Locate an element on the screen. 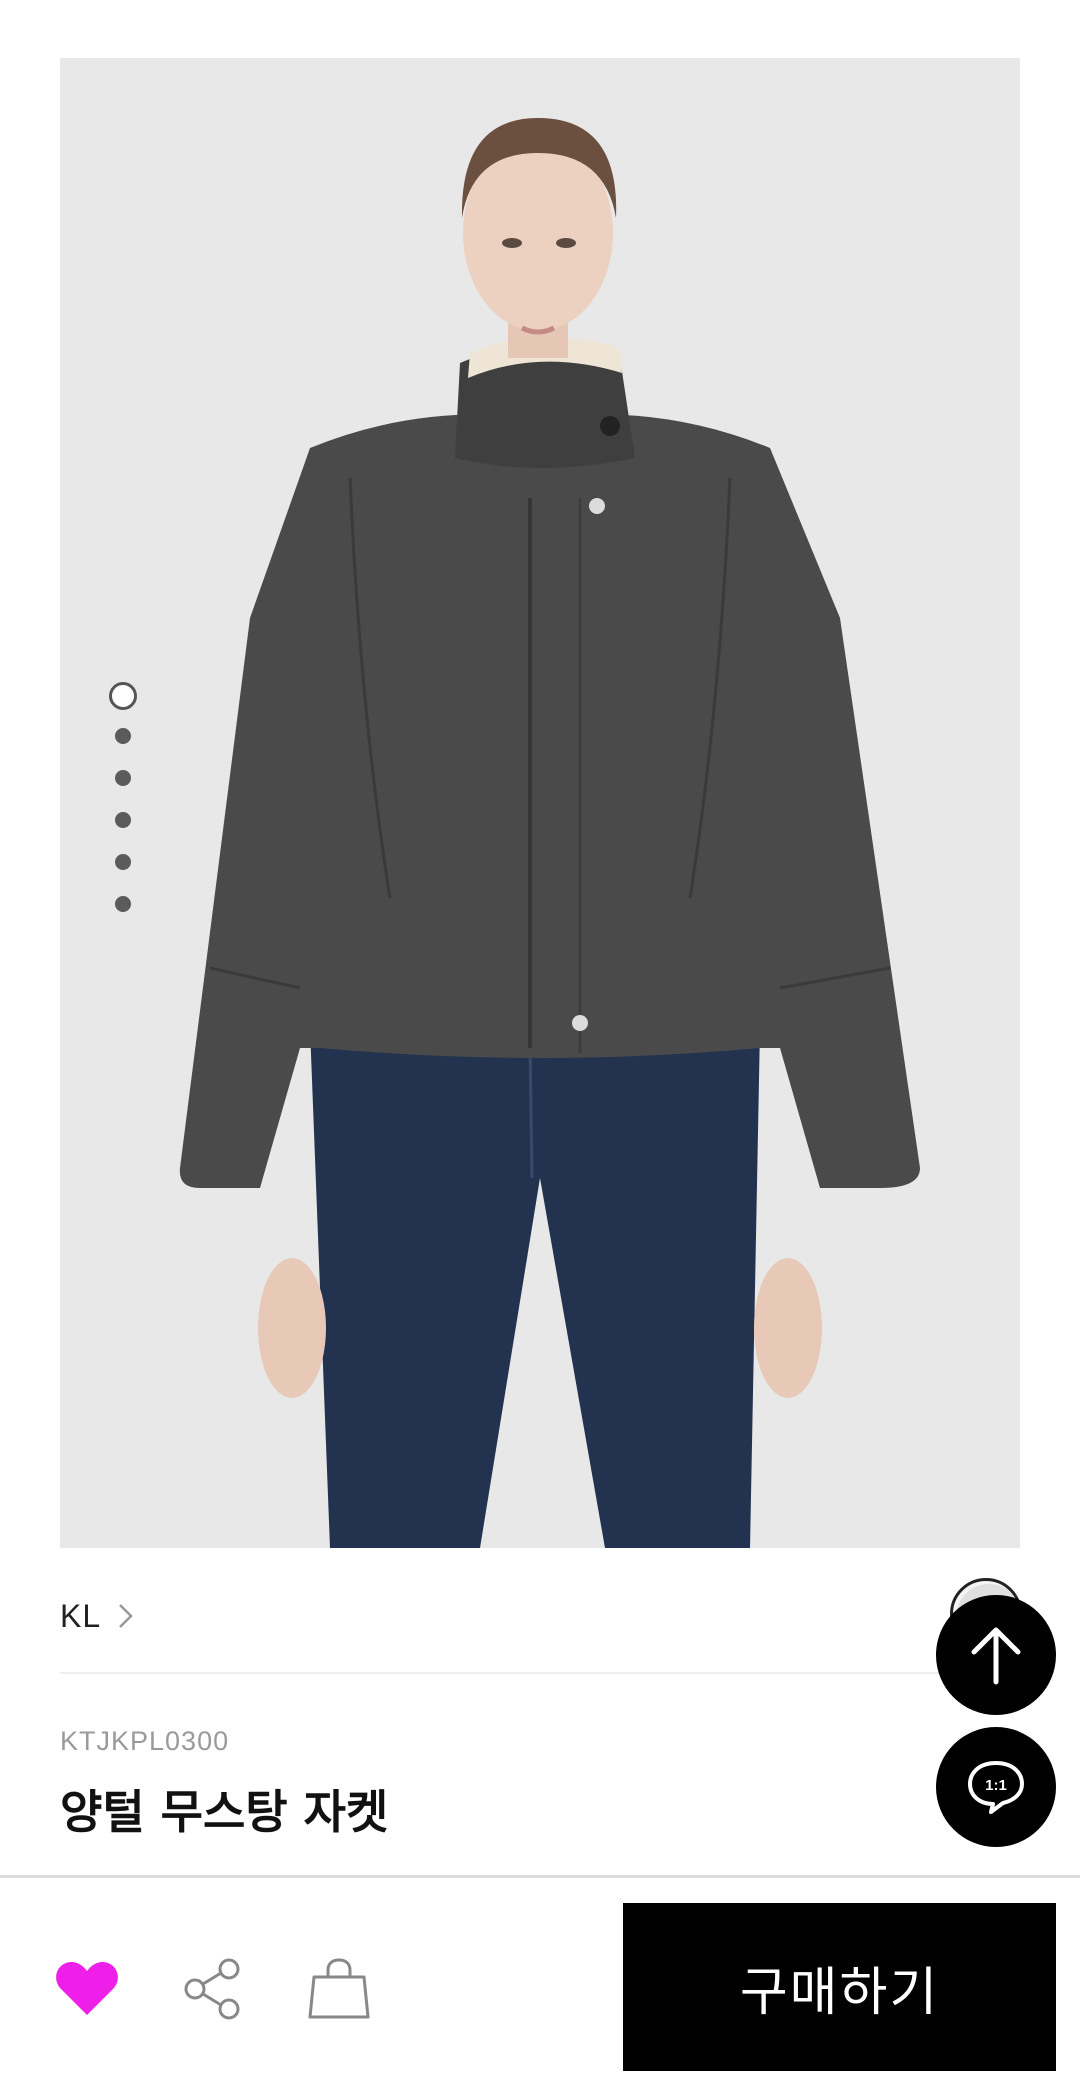  shopping-bag-icon is located at coordinates (339, 1988).